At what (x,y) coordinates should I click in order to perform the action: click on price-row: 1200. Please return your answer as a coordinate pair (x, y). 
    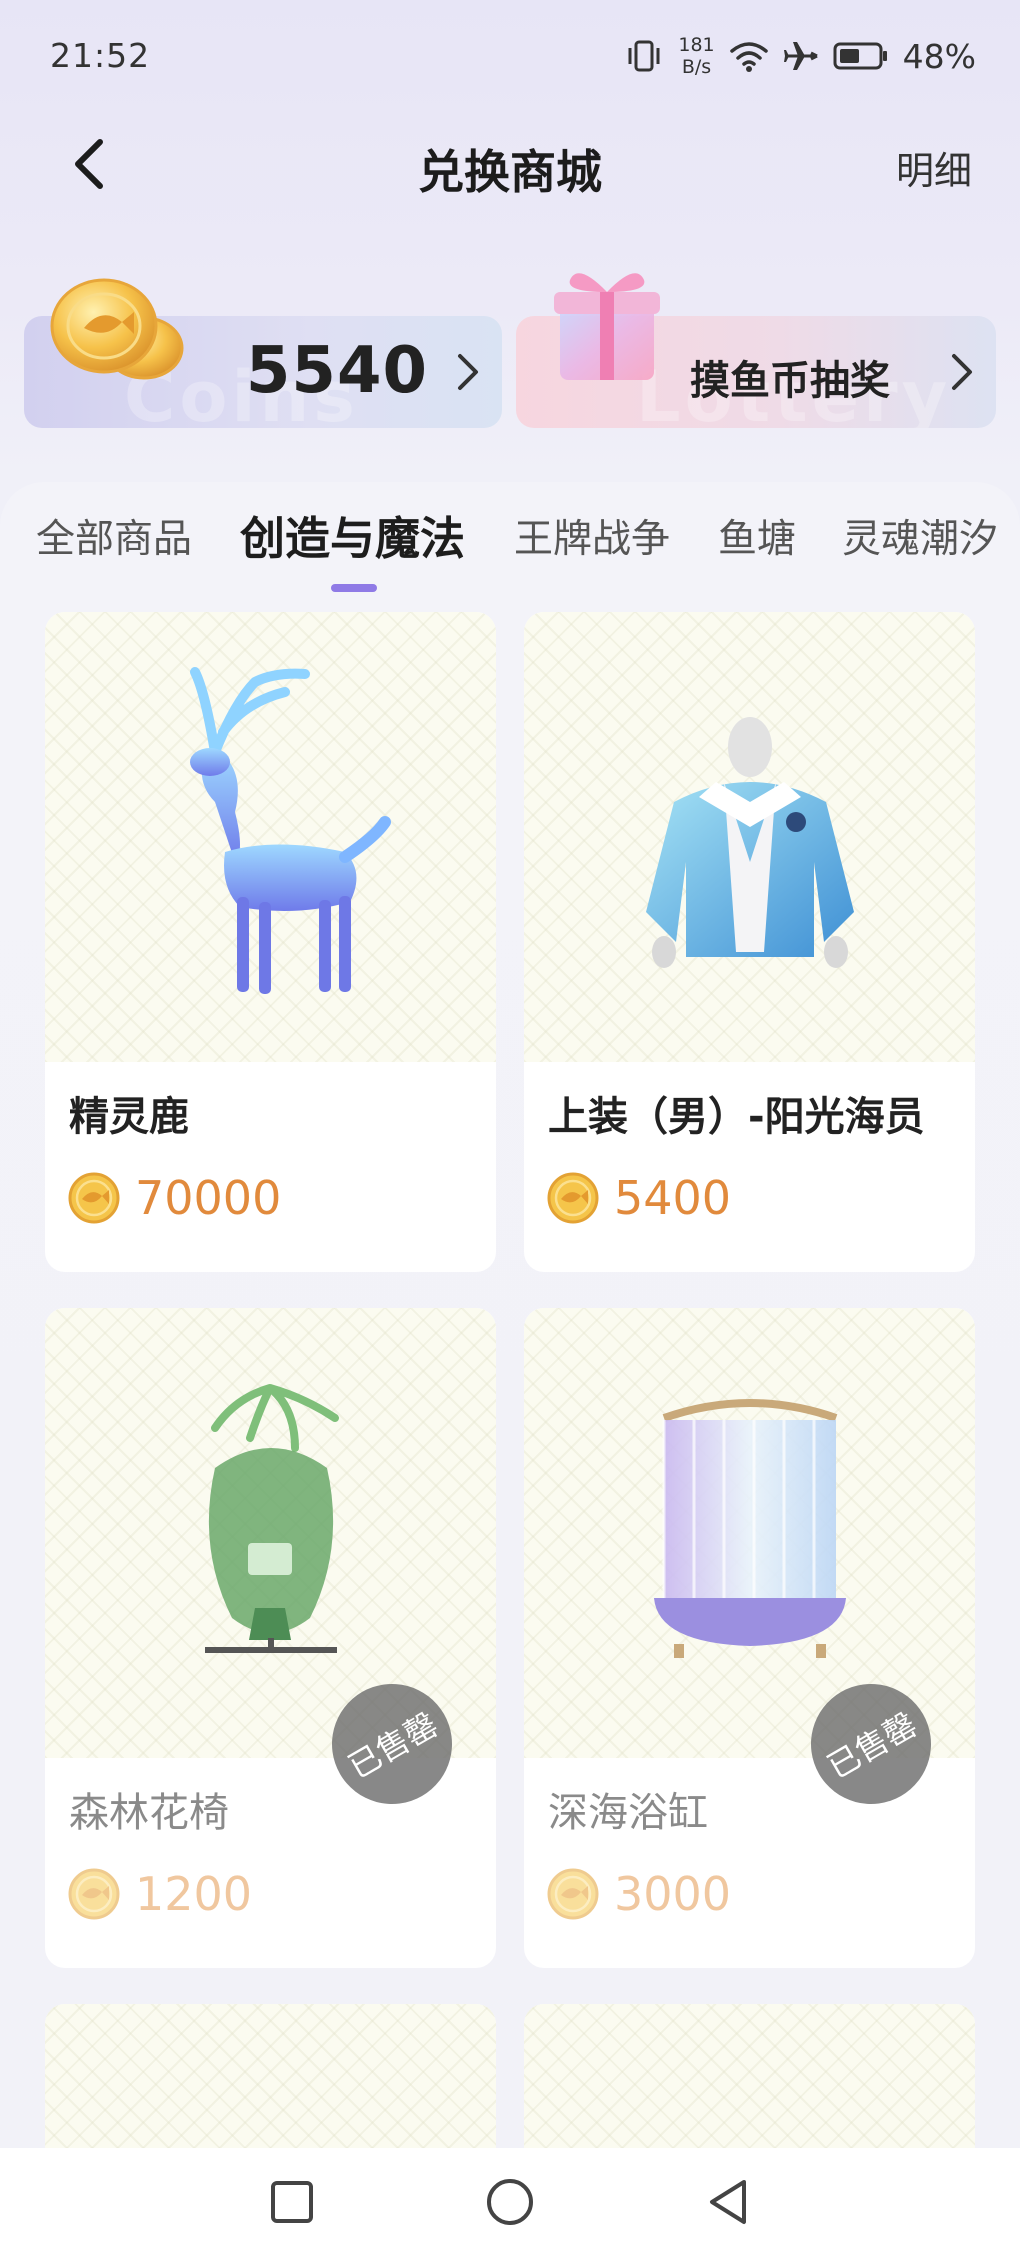
    Looking at the image, I should click on (159, 1894).